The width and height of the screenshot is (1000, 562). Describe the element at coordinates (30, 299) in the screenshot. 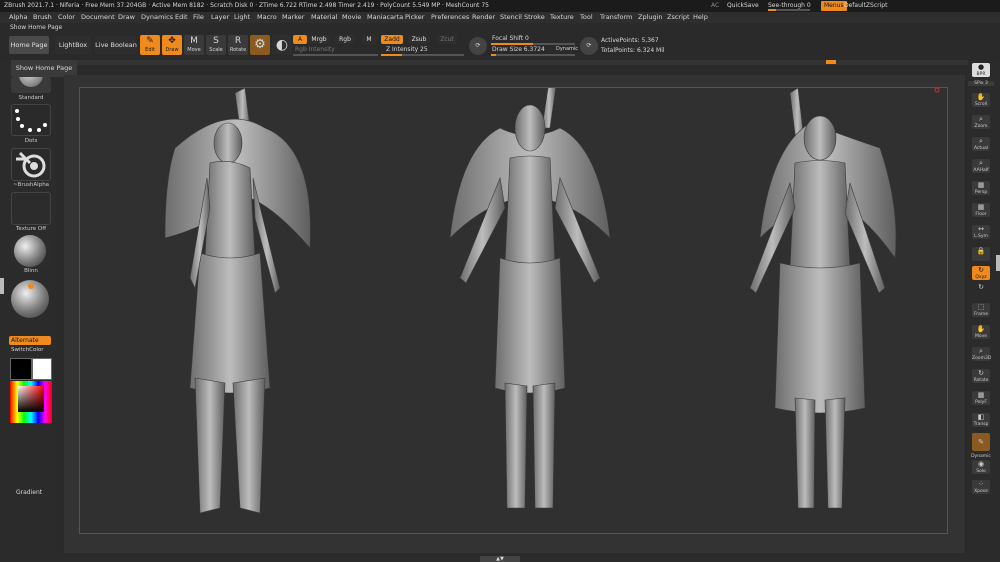

I see `material-preview-sphere` at that location.